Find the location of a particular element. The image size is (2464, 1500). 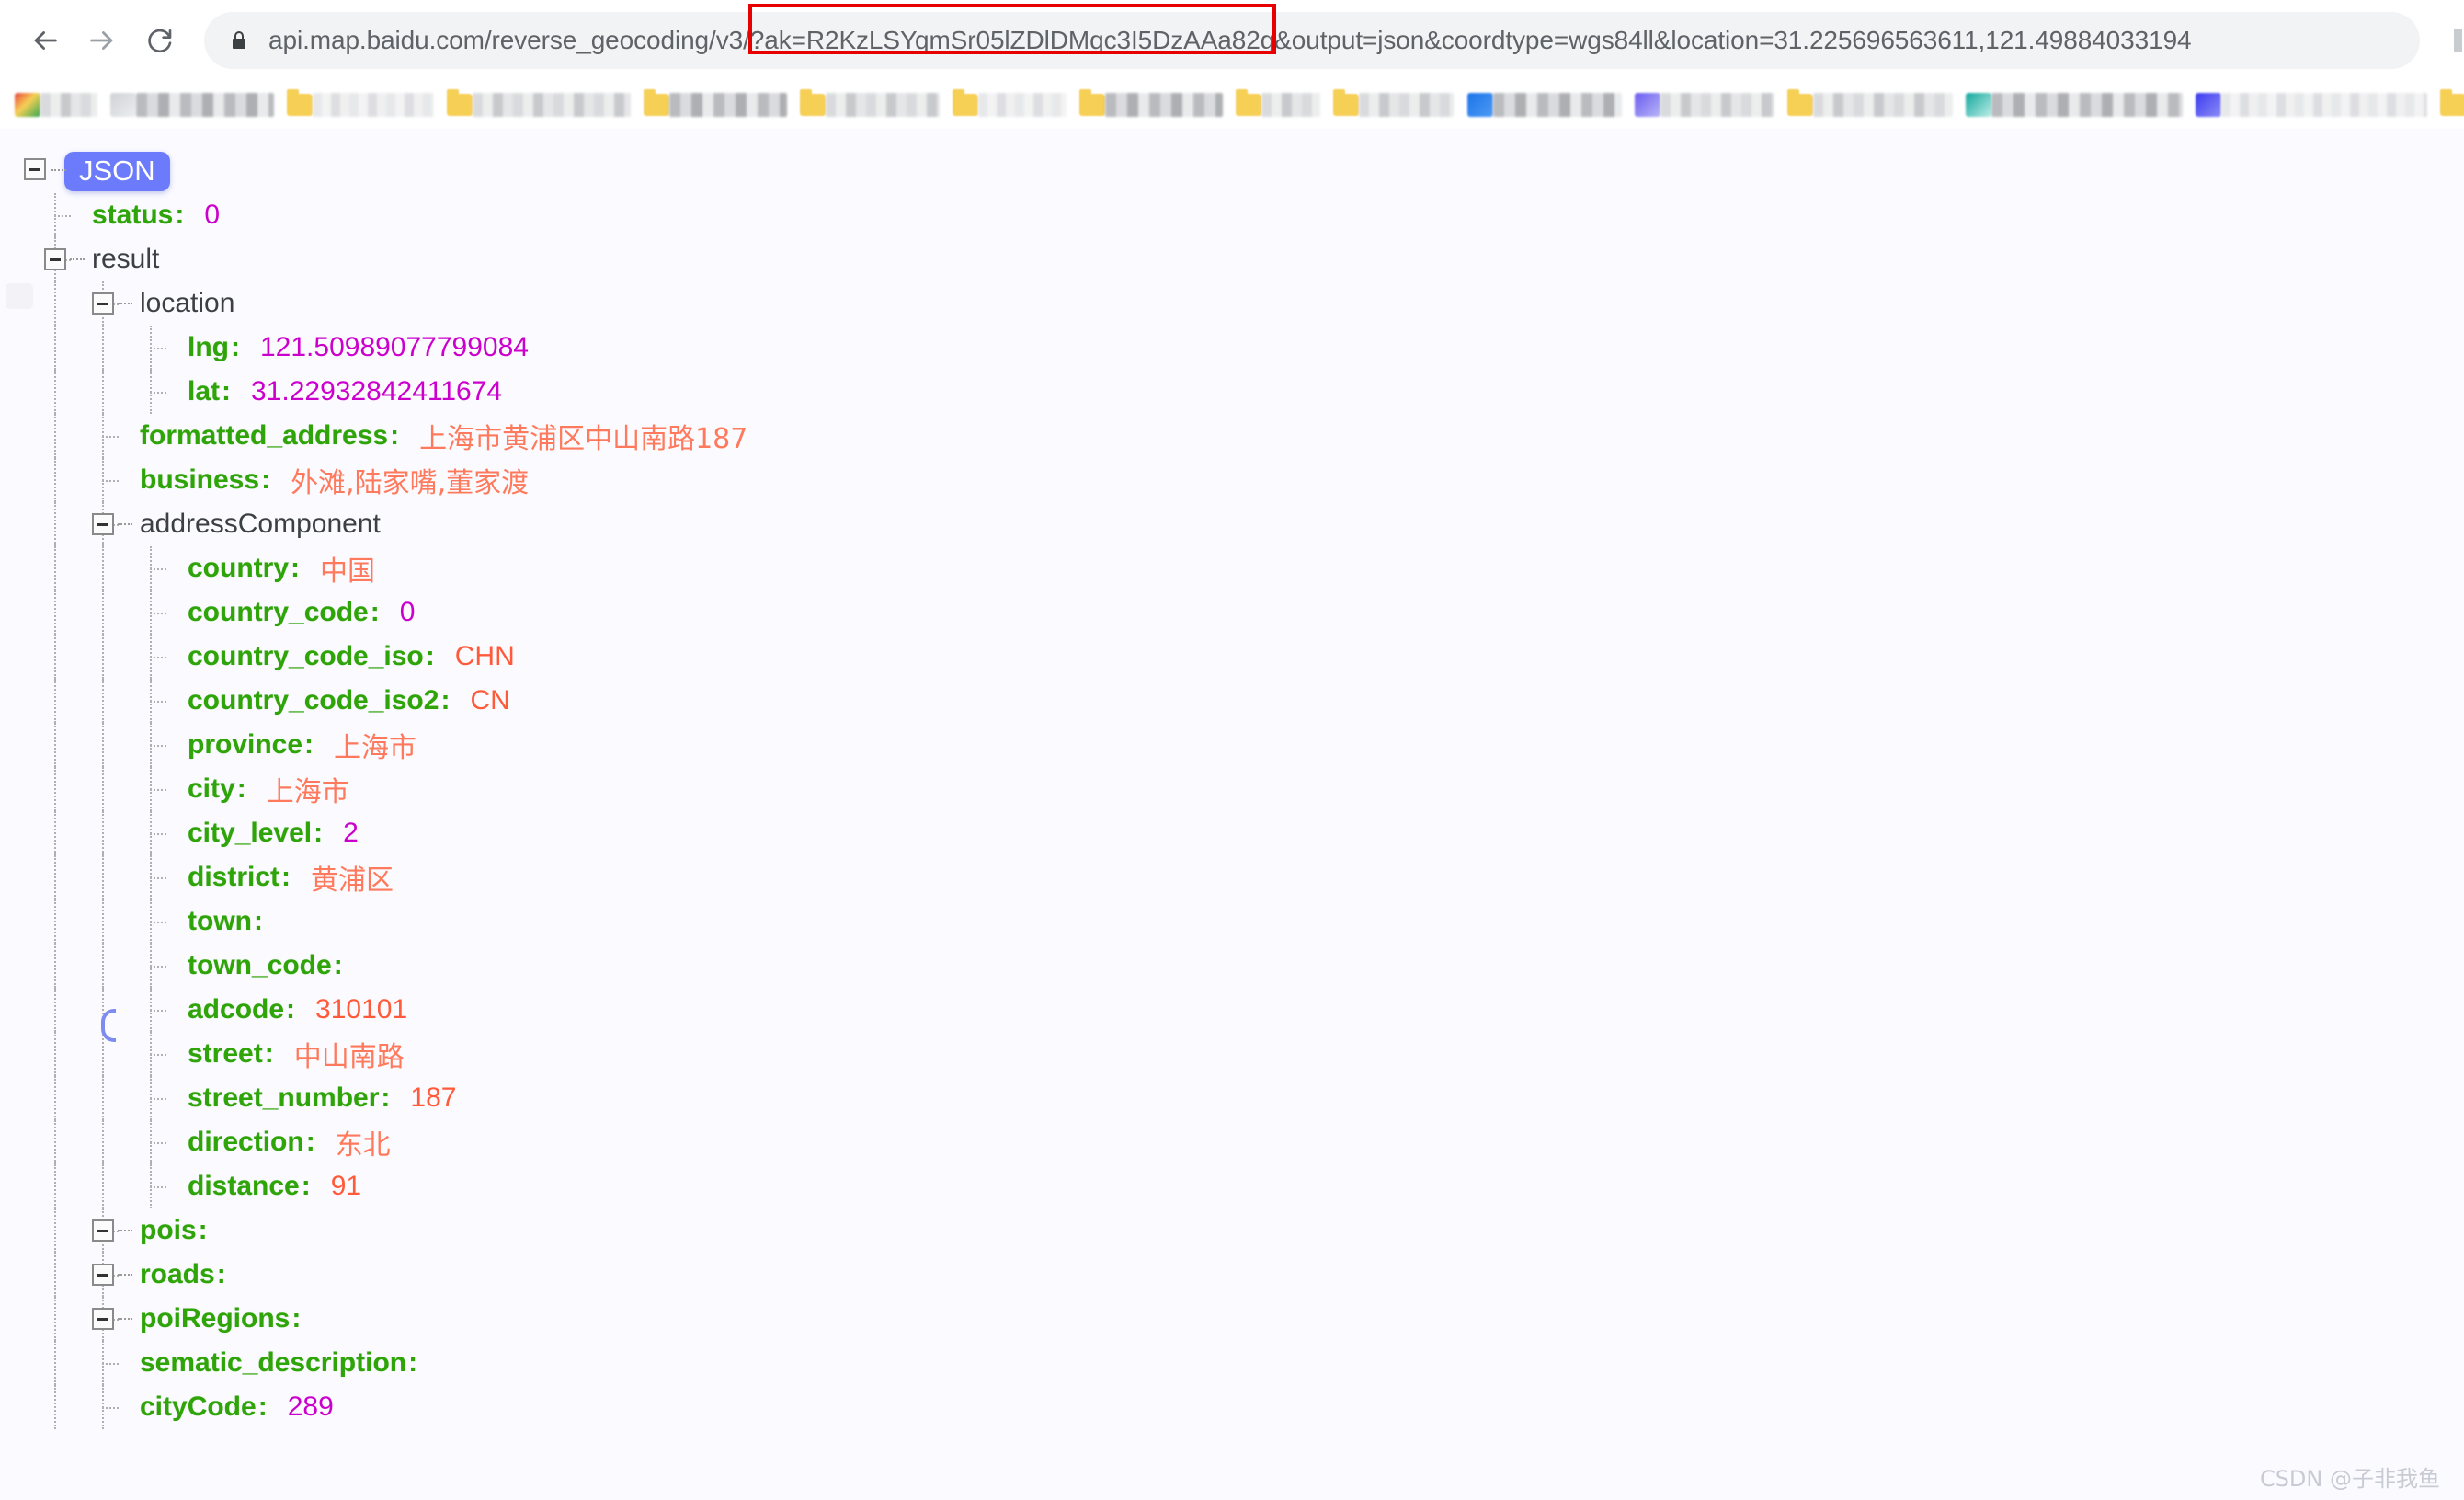

json-row: sematic_description : is located at coordinates (1232, 1363).